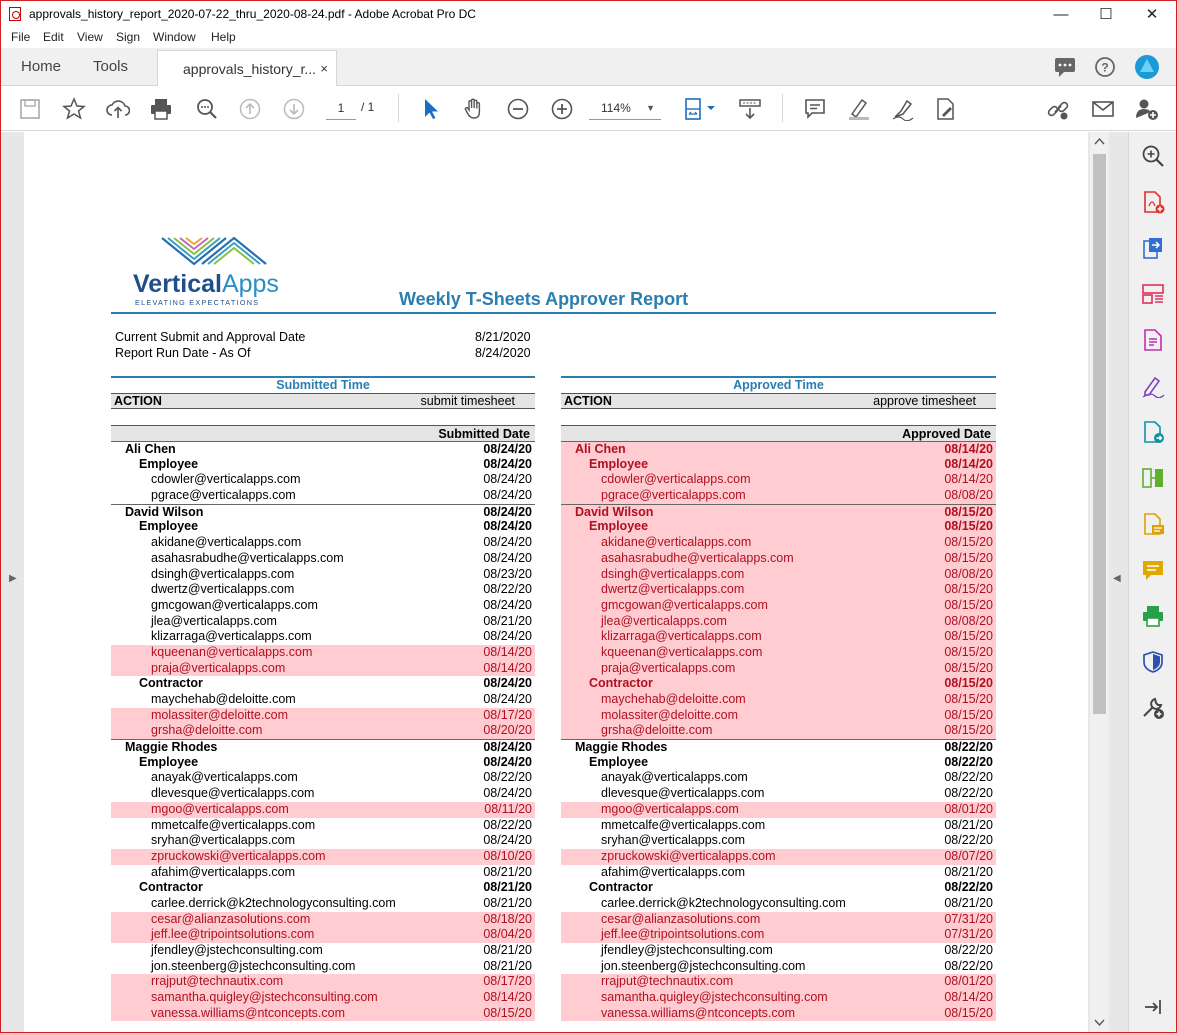  I want to click on compare-icon, so click(1153, 478).